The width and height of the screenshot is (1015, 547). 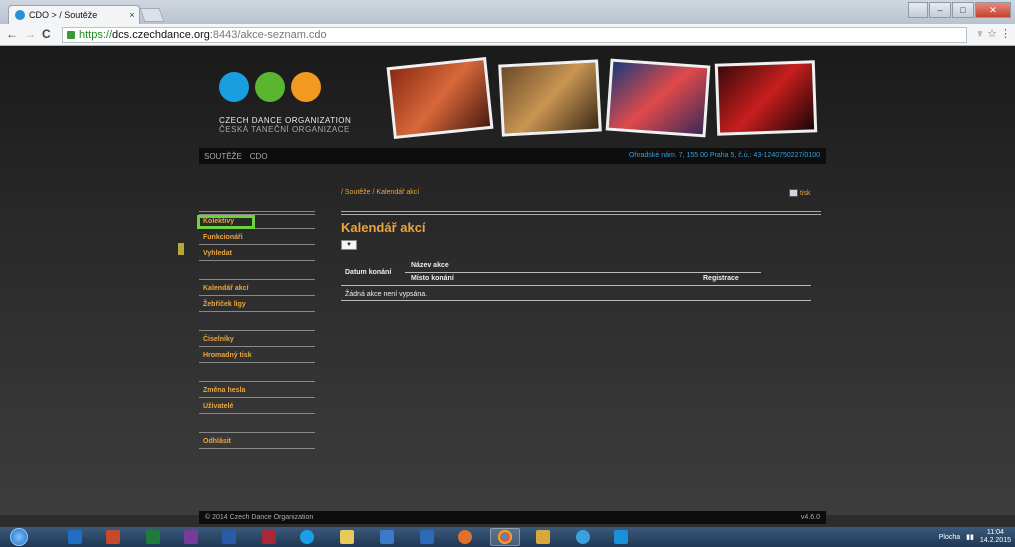 I want to click on clock-time: 11:04, so click(x=995, y=532).